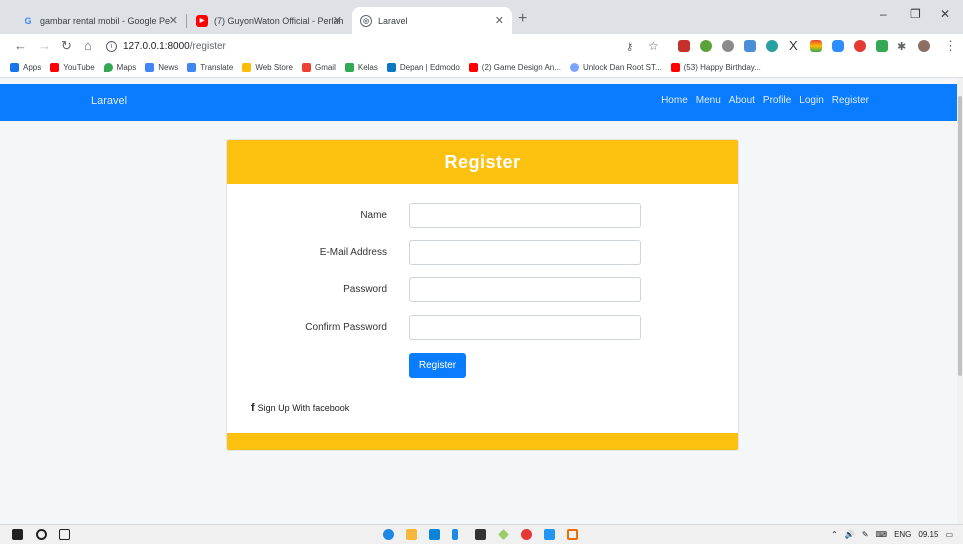  I want to click on password-field, so click(525, 289).